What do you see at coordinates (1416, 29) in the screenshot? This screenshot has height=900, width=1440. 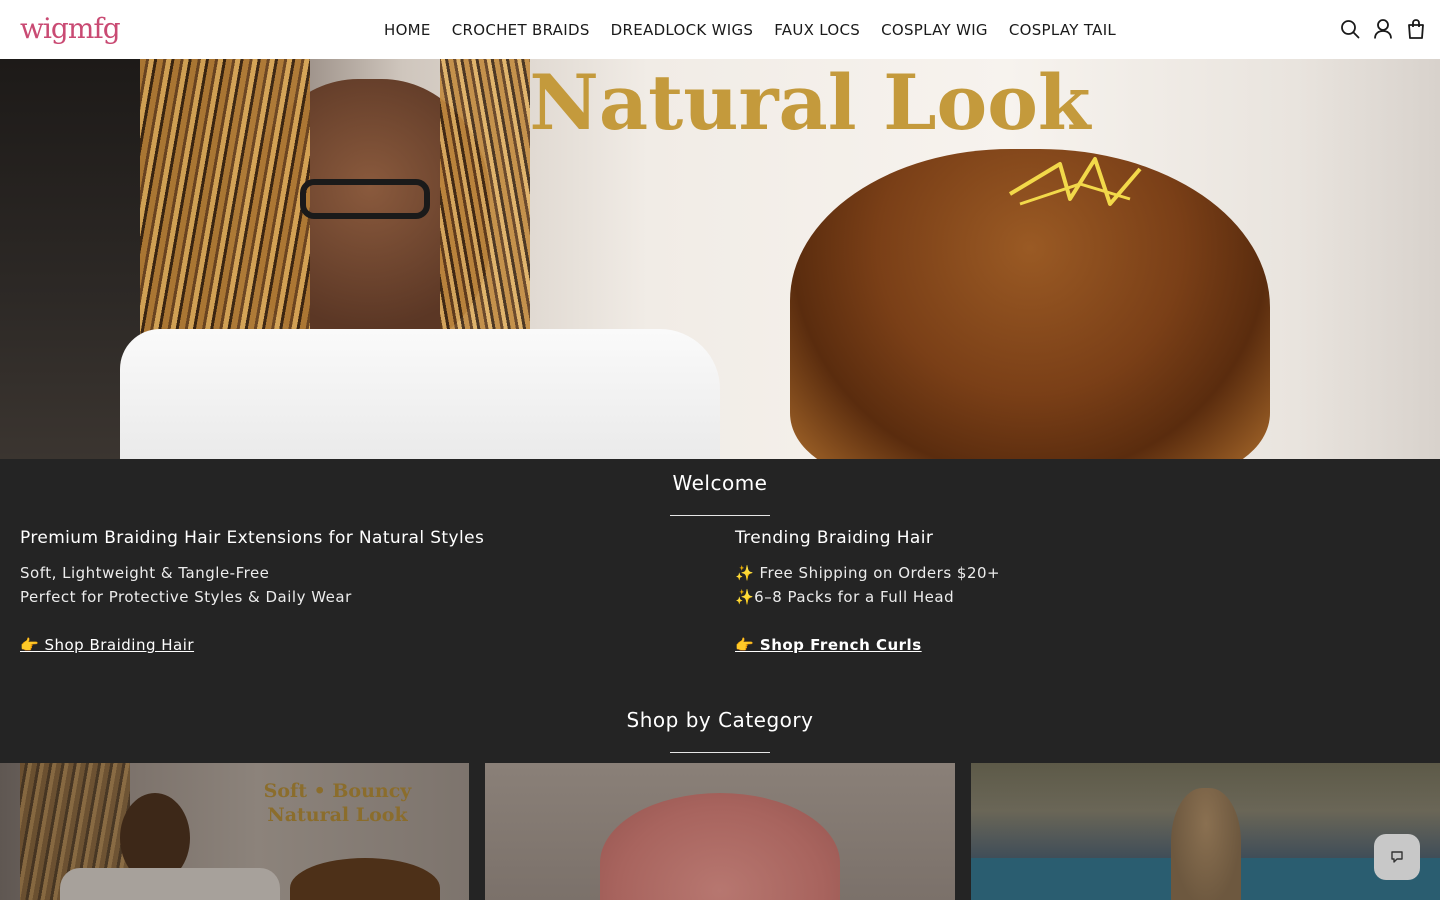 I see `cart-icon` at bounding box center [1416, 29].